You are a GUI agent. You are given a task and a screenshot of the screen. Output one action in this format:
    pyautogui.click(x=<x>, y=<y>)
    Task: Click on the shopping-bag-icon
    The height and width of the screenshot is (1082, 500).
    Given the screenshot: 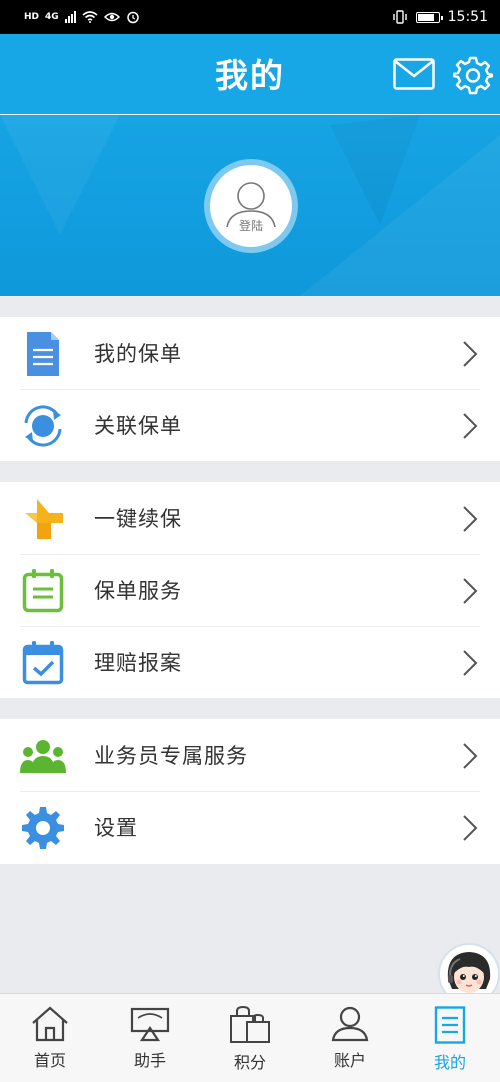 What is the action you would take?
    pyautogui.click(x=250, y=1024)
    